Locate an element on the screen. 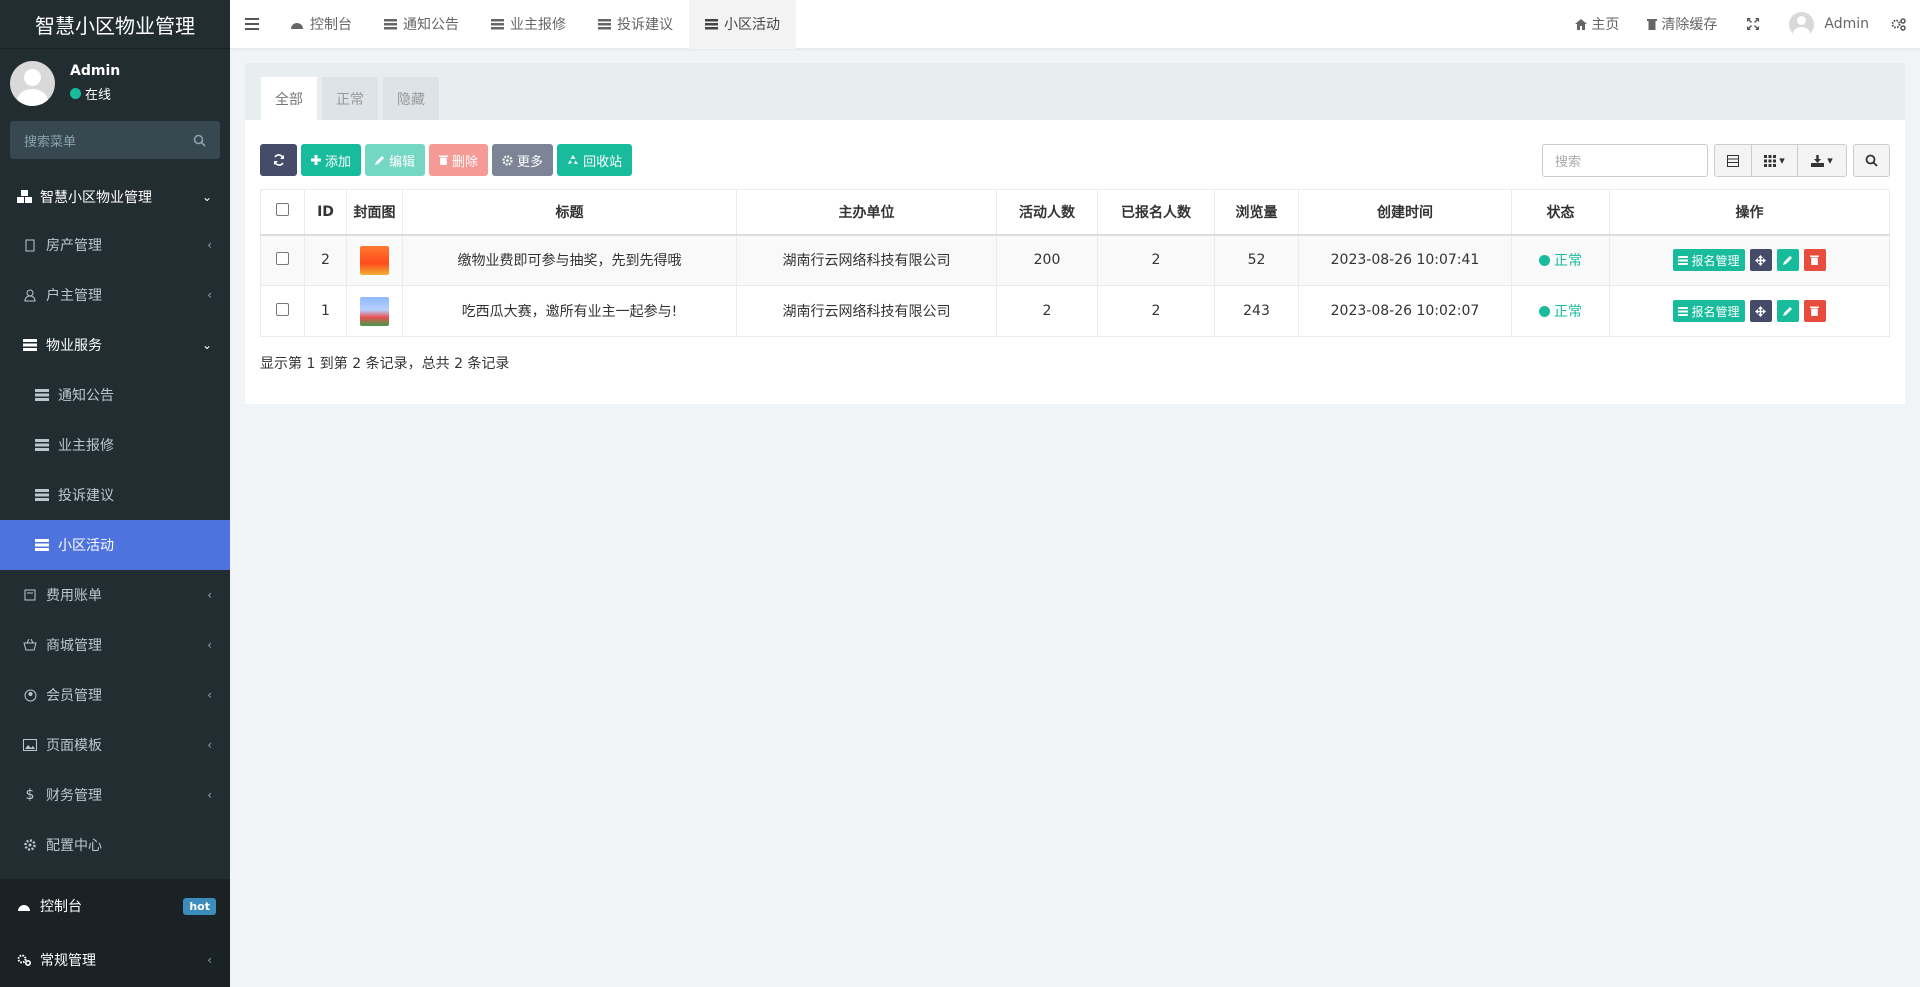 The width and height of the screenshot is (1920, 987). user-name: Admin is located at coordinates (95, 71).